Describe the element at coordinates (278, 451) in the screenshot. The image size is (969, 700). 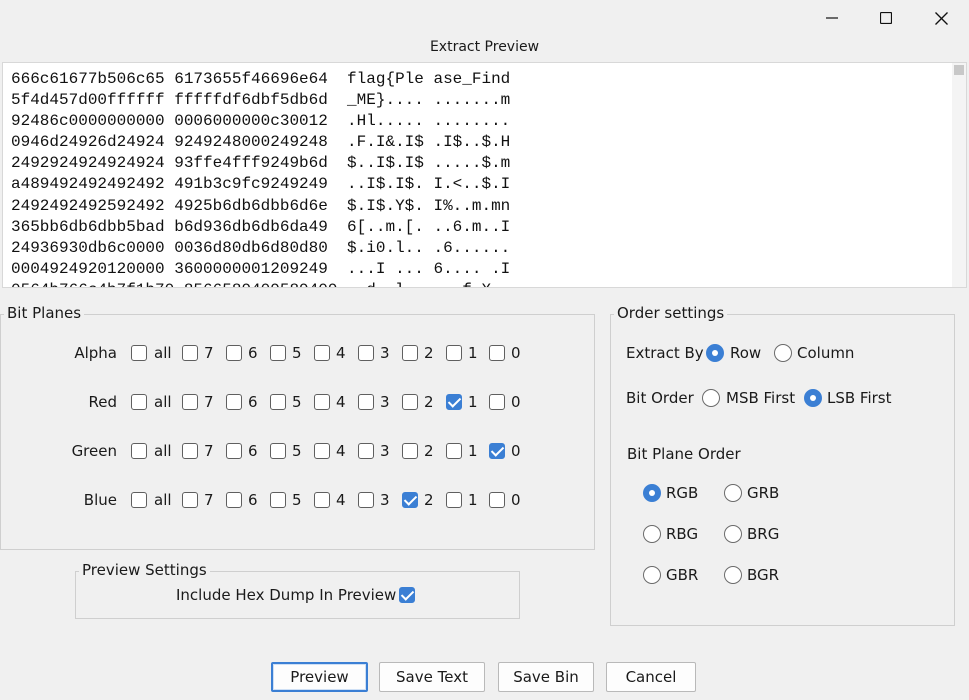
I see `green-bit-5-checkbox` at that location.